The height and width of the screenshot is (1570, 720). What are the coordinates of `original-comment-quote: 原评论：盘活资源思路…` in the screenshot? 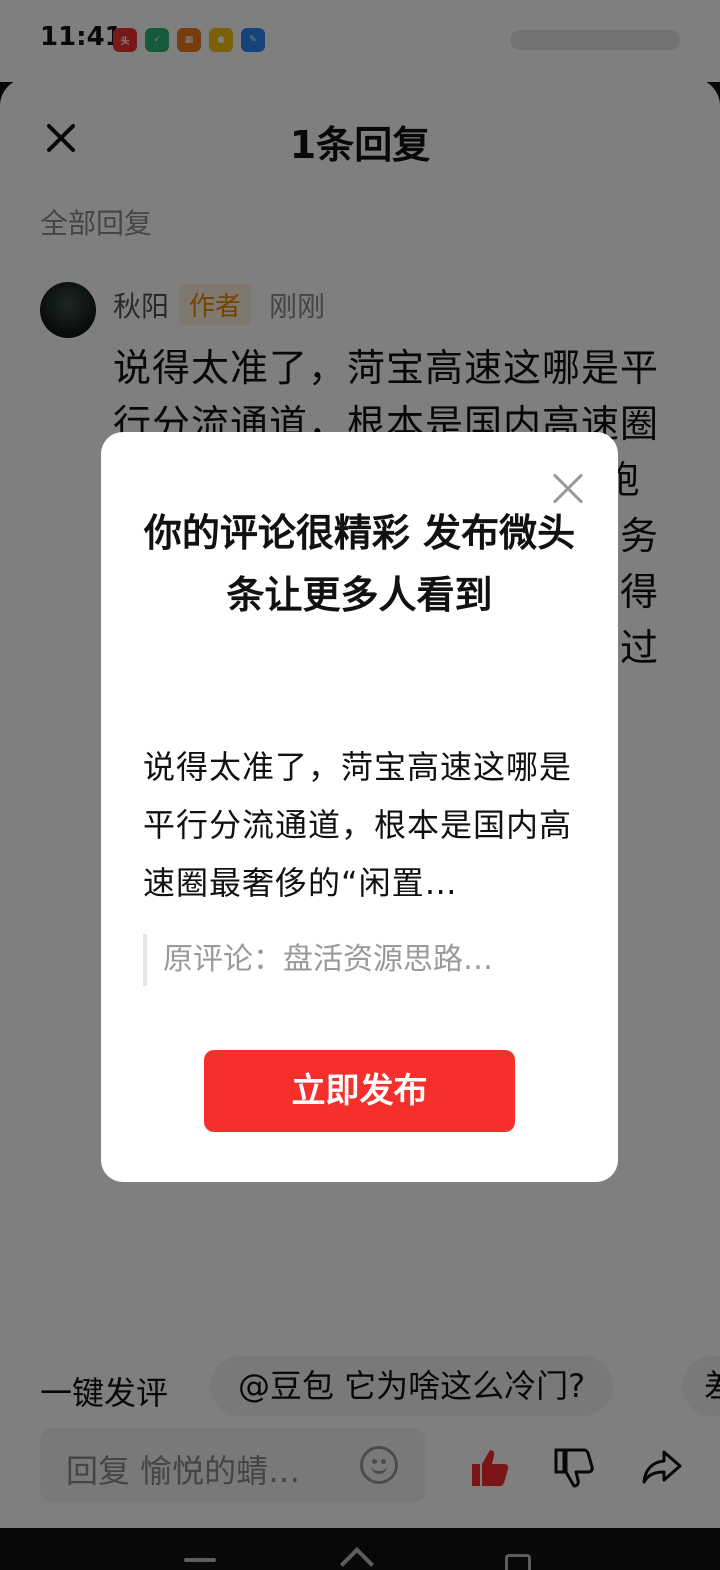 It's located at (363, 960).